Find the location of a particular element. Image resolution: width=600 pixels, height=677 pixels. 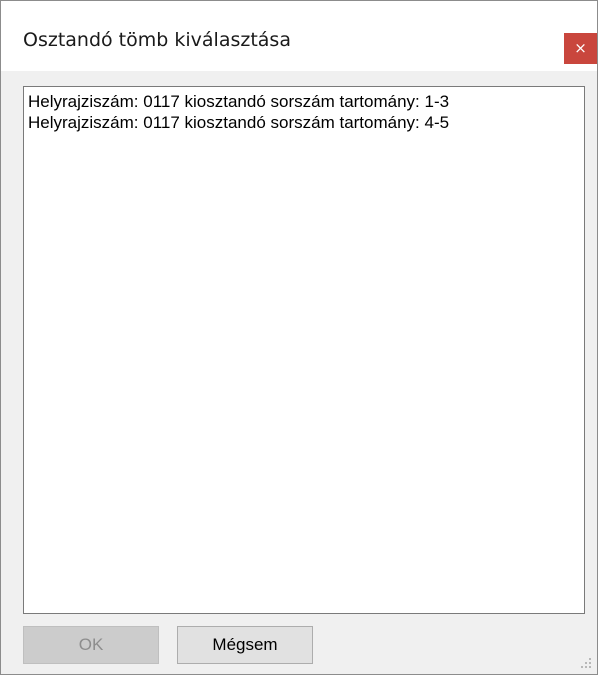

title-bar: Osztandó tömb kiválasztása × is located at coordinates (299, 36).